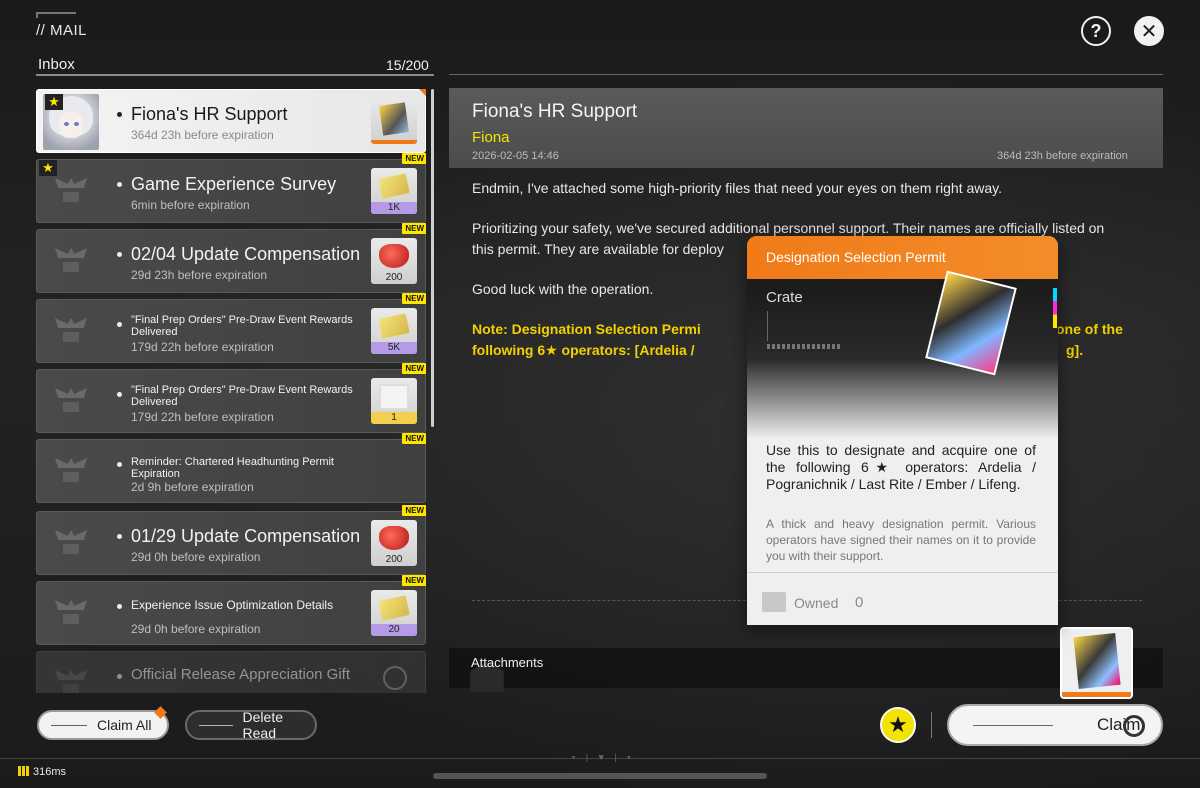 The width and height of the screenshot is (1200, 788). What do you see at coordinates (202, 135) in the screenshot?
I see `mail-expiry: 364d 23h before expiration` at bounding box center [202, 135].